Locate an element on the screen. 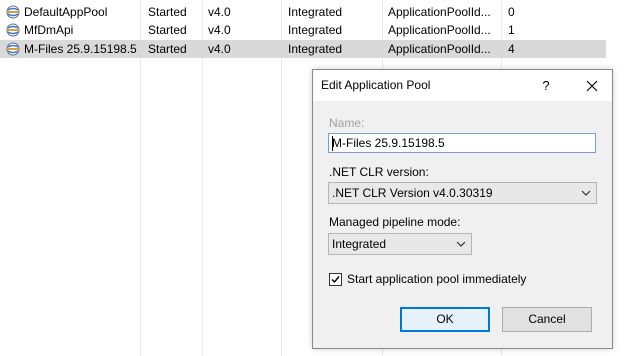 Image resolution: width=637 pixels, height=356 pixels. close-icon is located at coordinates (592, 86).